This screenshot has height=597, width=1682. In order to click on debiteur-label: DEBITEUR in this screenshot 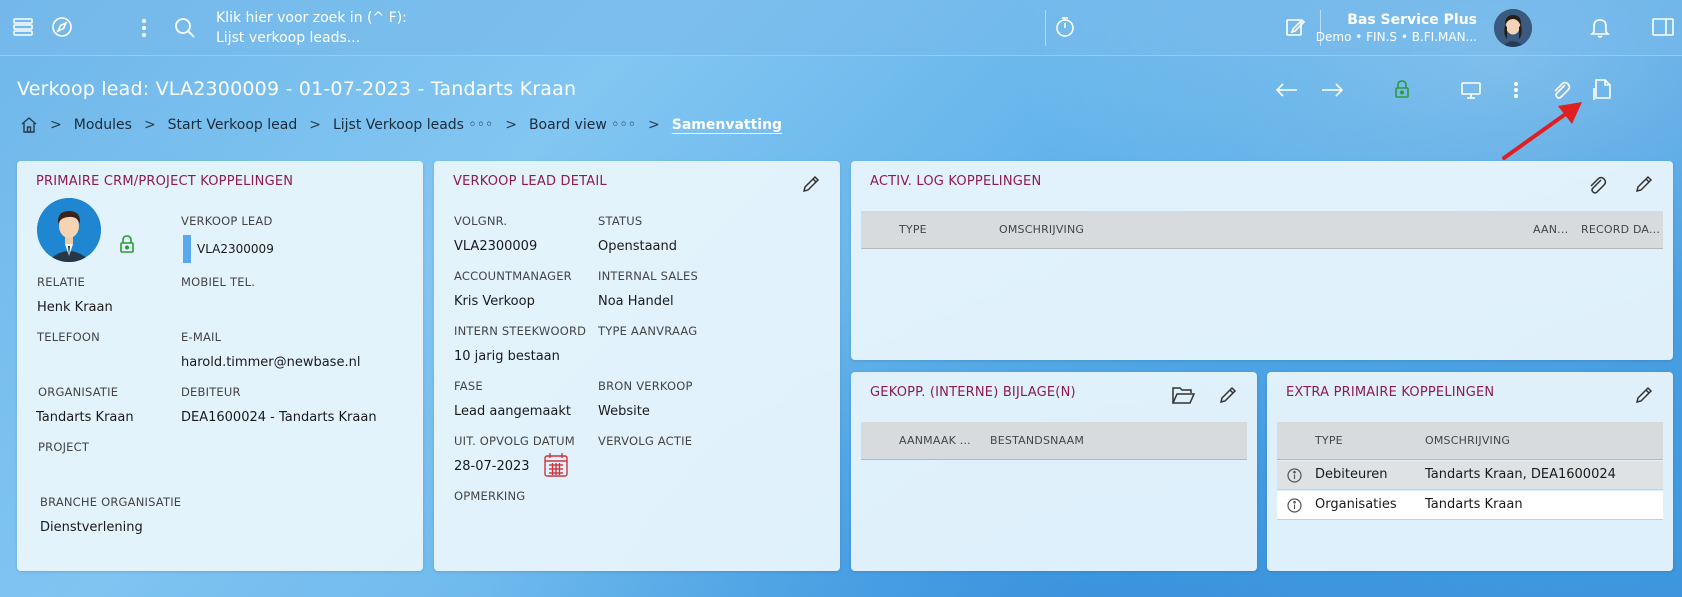, I will do `click(211, 392)`.